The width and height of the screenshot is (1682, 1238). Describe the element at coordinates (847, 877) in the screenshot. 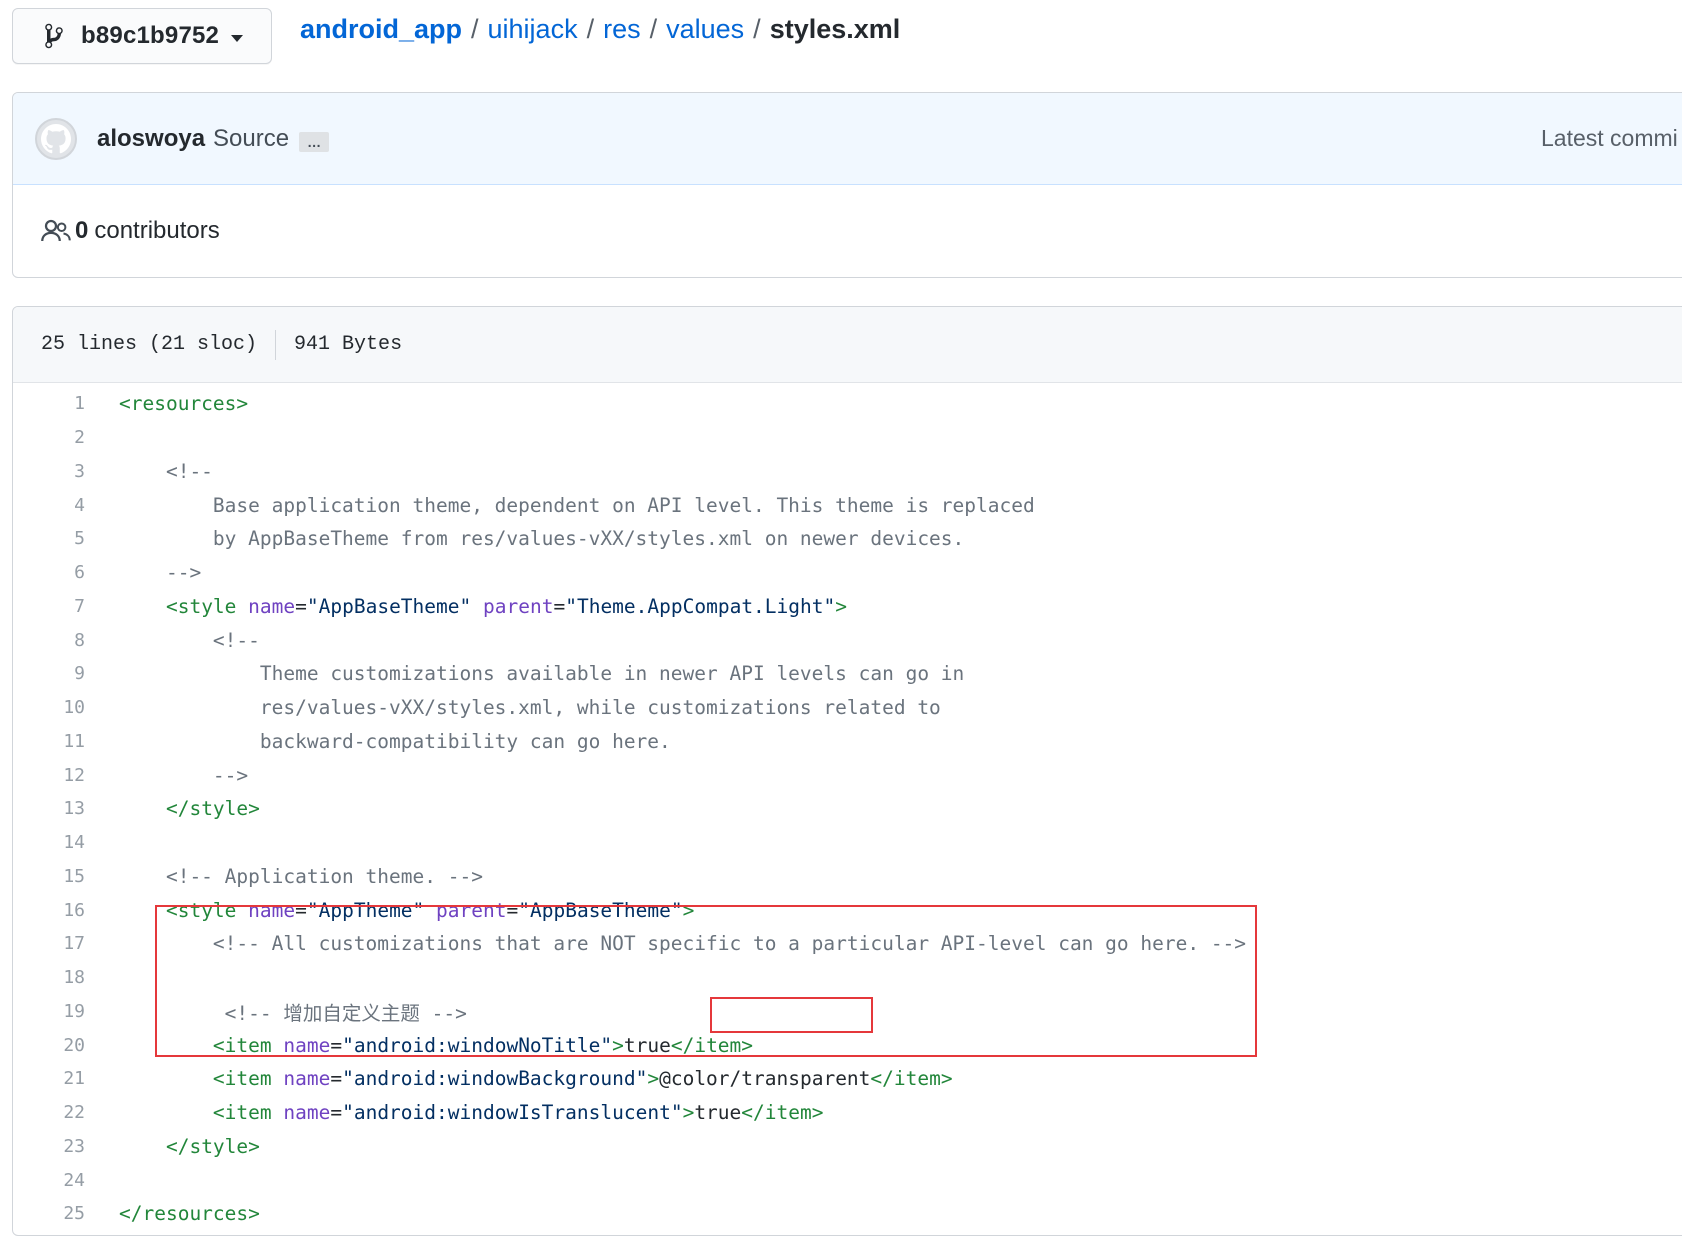

I see `code-line: 15 <!-- Application theme. -->` at that location.